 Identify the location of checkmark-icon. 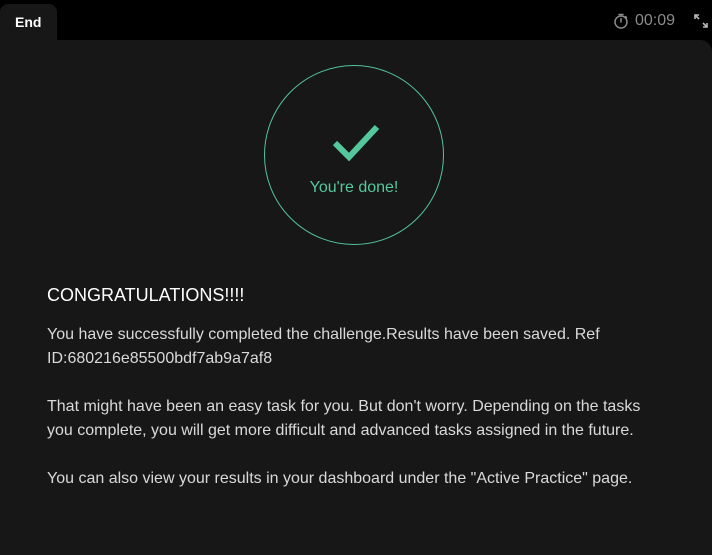
(356, 145).